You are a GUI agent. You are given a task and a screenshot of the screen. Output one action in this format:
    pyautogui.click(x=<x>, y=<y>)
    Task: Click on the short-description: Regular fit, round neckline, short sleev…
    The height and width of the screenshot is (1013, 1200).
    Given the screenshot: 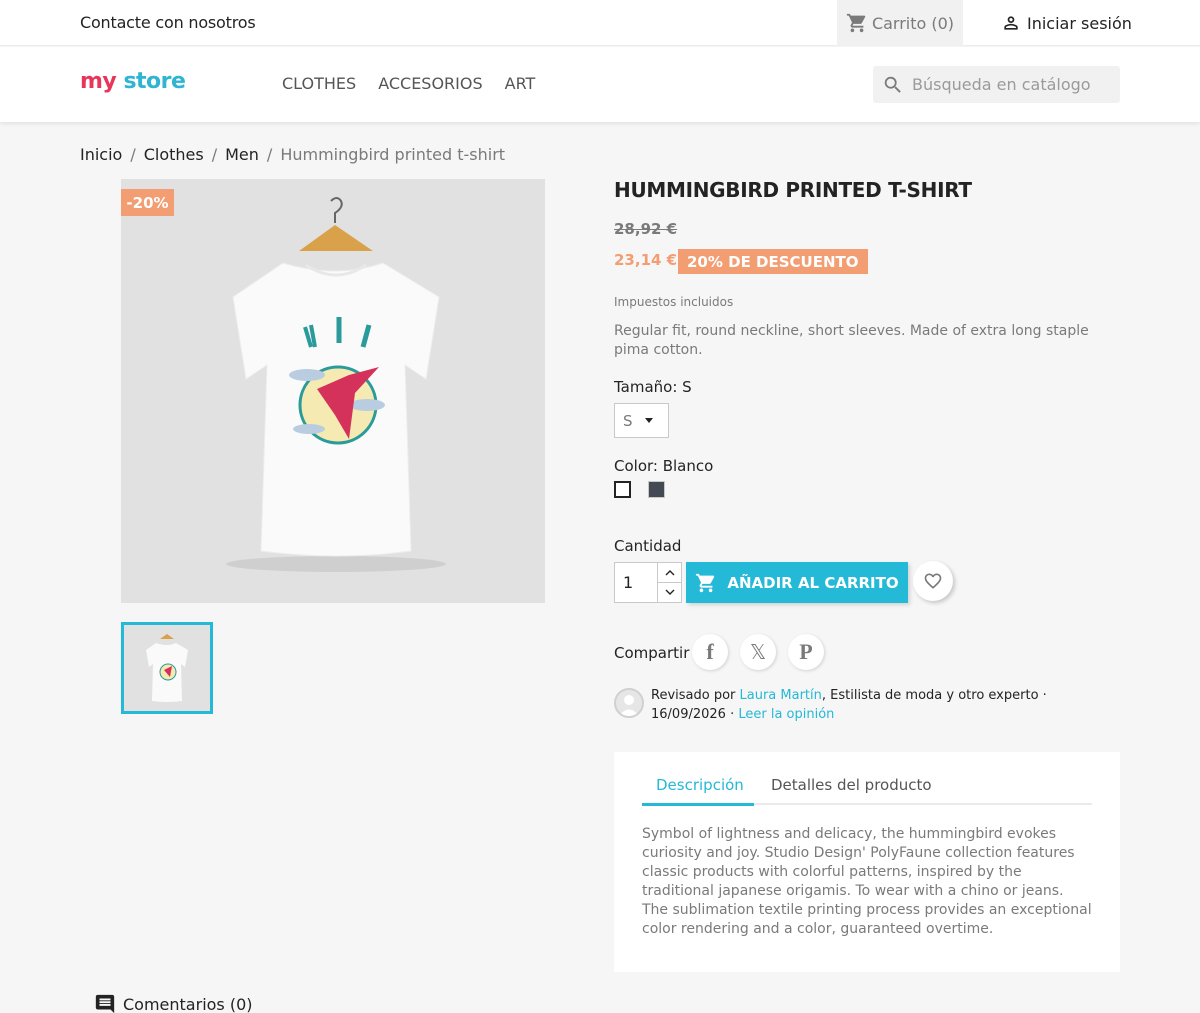 What is the action you would take?
    pyautogui.click(x=851, y=340)
    